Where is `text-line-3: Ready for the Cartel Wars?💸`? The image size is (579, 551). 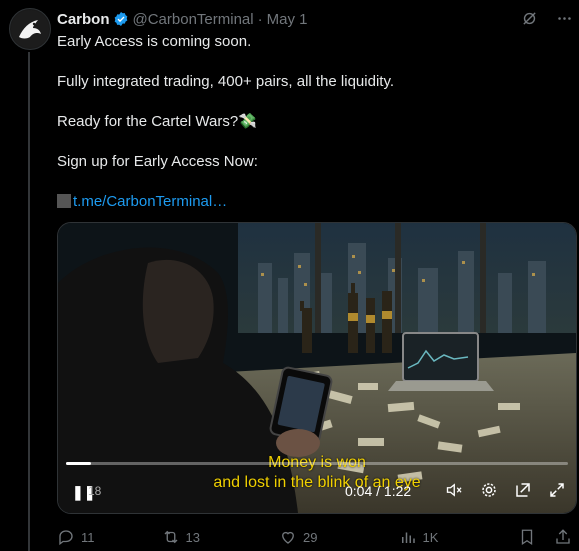 text-line-3: Ready for the Cartel Wars?💸 is located at coordinates (157, 122).